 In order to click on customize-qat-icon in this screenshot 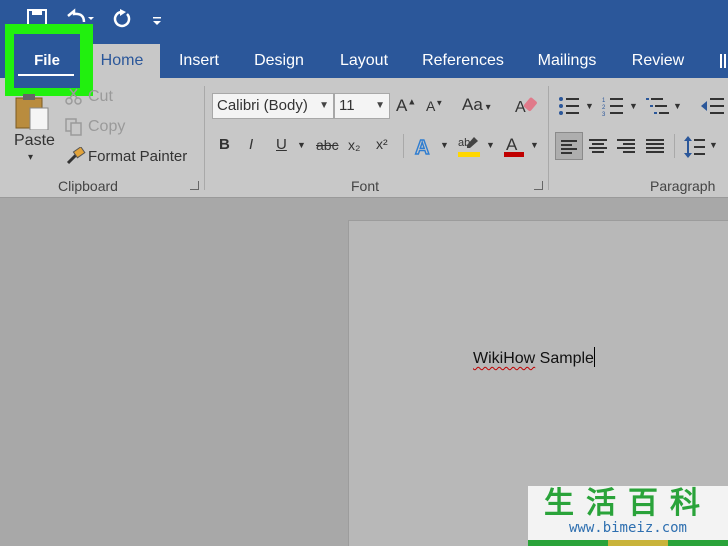, I will do `click(157, 23)`.